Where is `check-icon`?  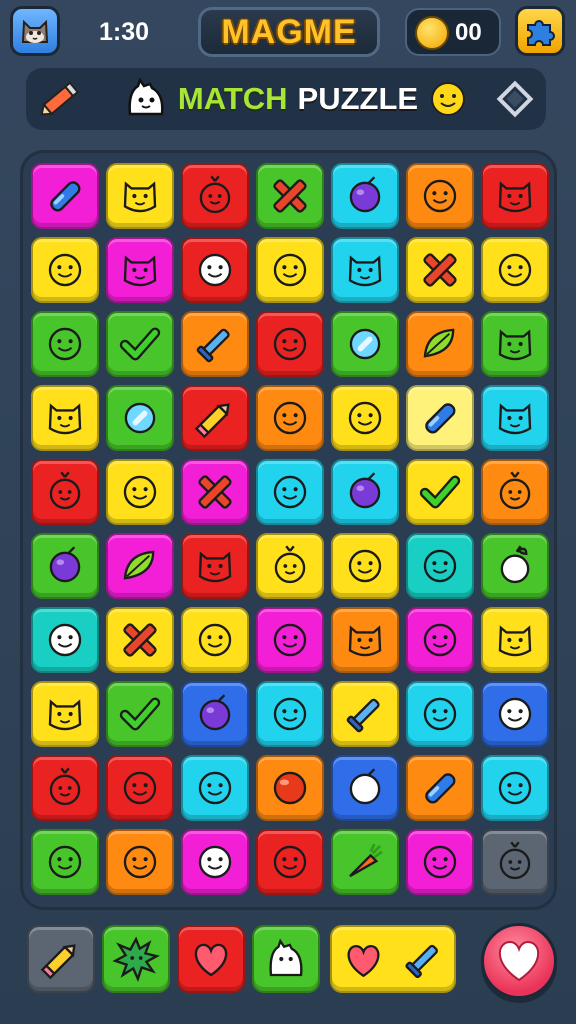 check-icon is located at coordinates (140, 344).